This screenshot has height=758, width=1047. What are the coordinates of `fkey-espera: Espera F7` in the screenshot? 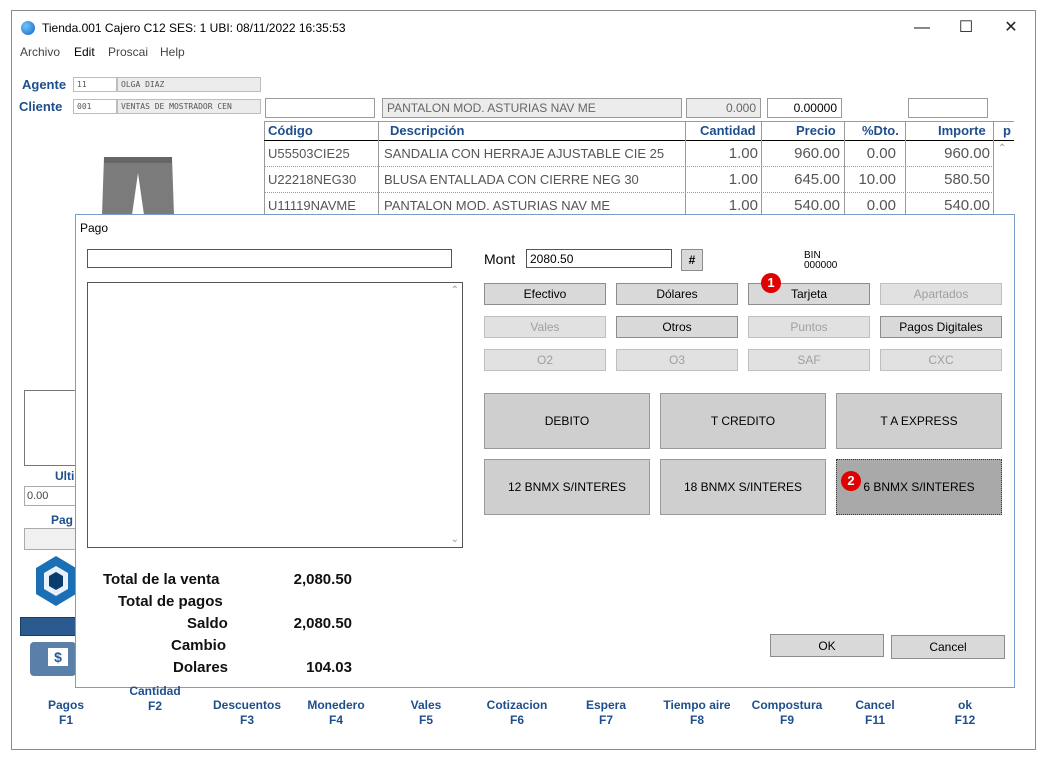 It's located at (606, 713).